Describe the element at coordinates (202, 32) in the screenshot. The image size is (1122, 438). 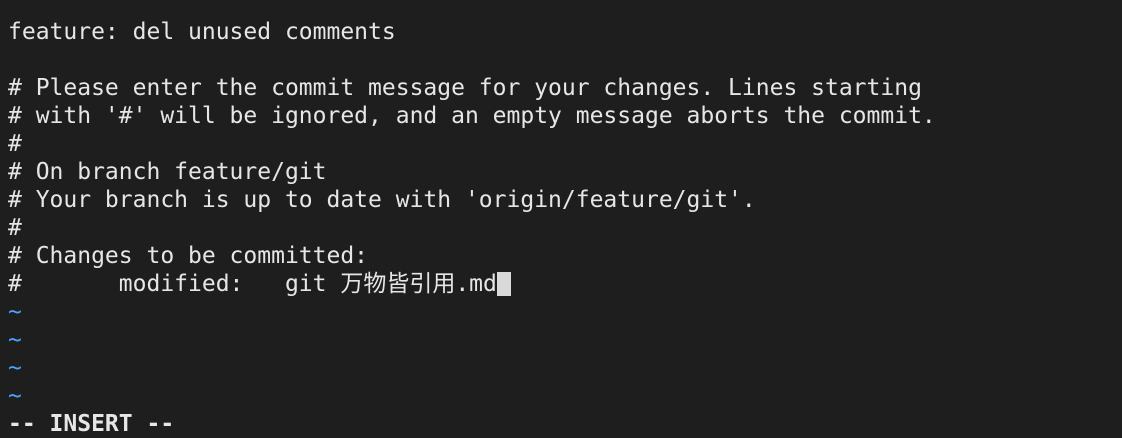
I see `commit-subject-line: feature: del unused comments` at that location.